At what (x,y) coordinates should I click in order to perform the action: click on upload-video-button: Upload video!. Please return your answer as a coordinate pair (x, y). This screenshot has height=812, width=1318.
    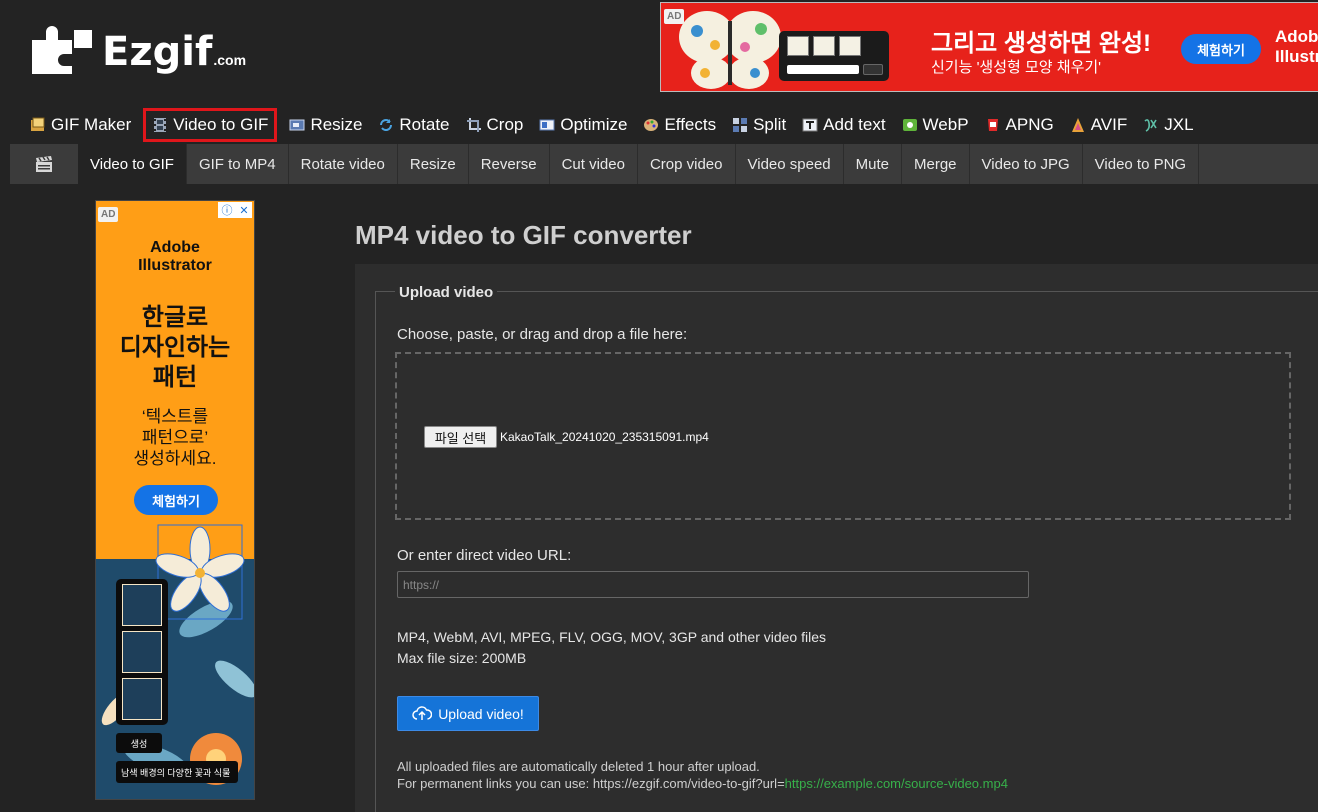
    Looking at the image, I should click on (468, 713).